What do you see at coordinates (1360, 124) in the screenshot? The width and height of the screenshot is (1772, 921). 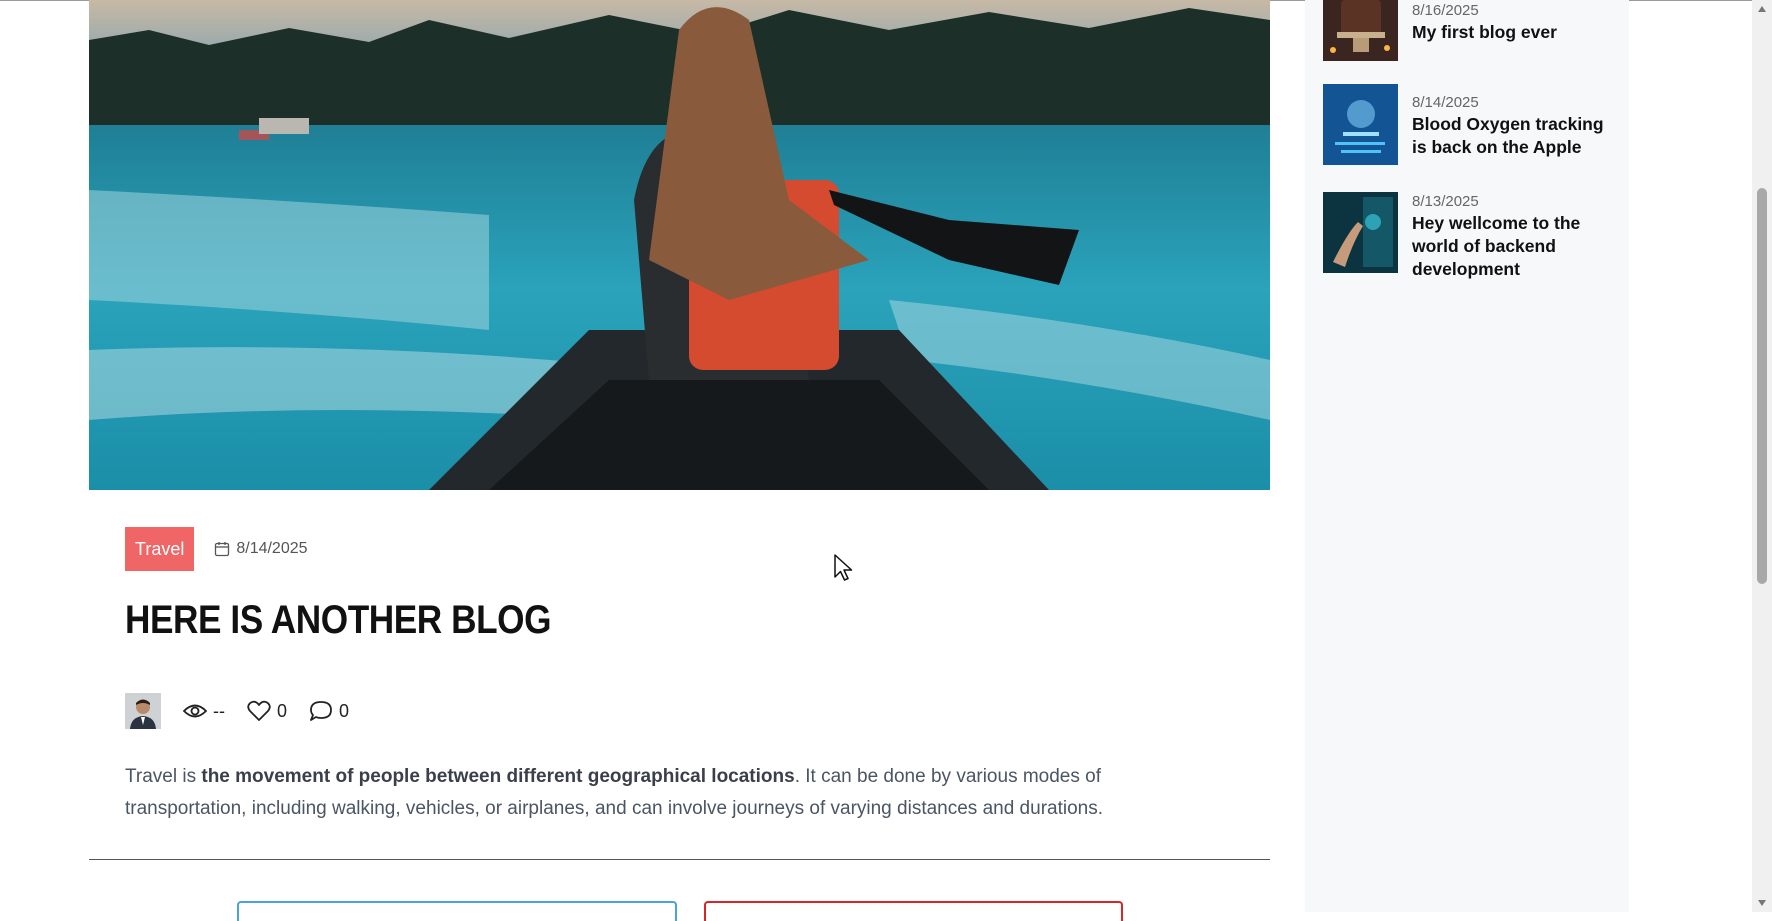 I see `tech-face-thumbnail` at bounding box center [1360, 124].